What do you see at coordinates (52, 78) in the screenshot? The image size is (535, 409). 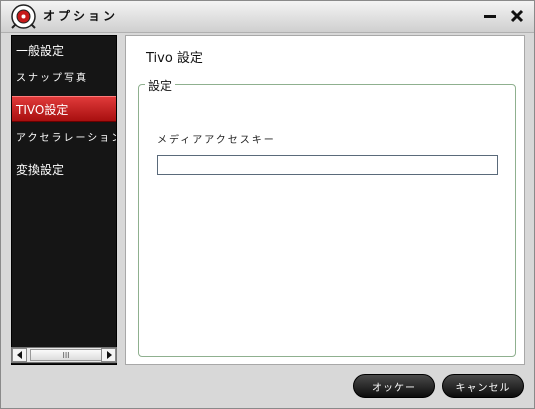 I see `sidebar-item-label: スナップ写真` at bounding box center [52, 78].